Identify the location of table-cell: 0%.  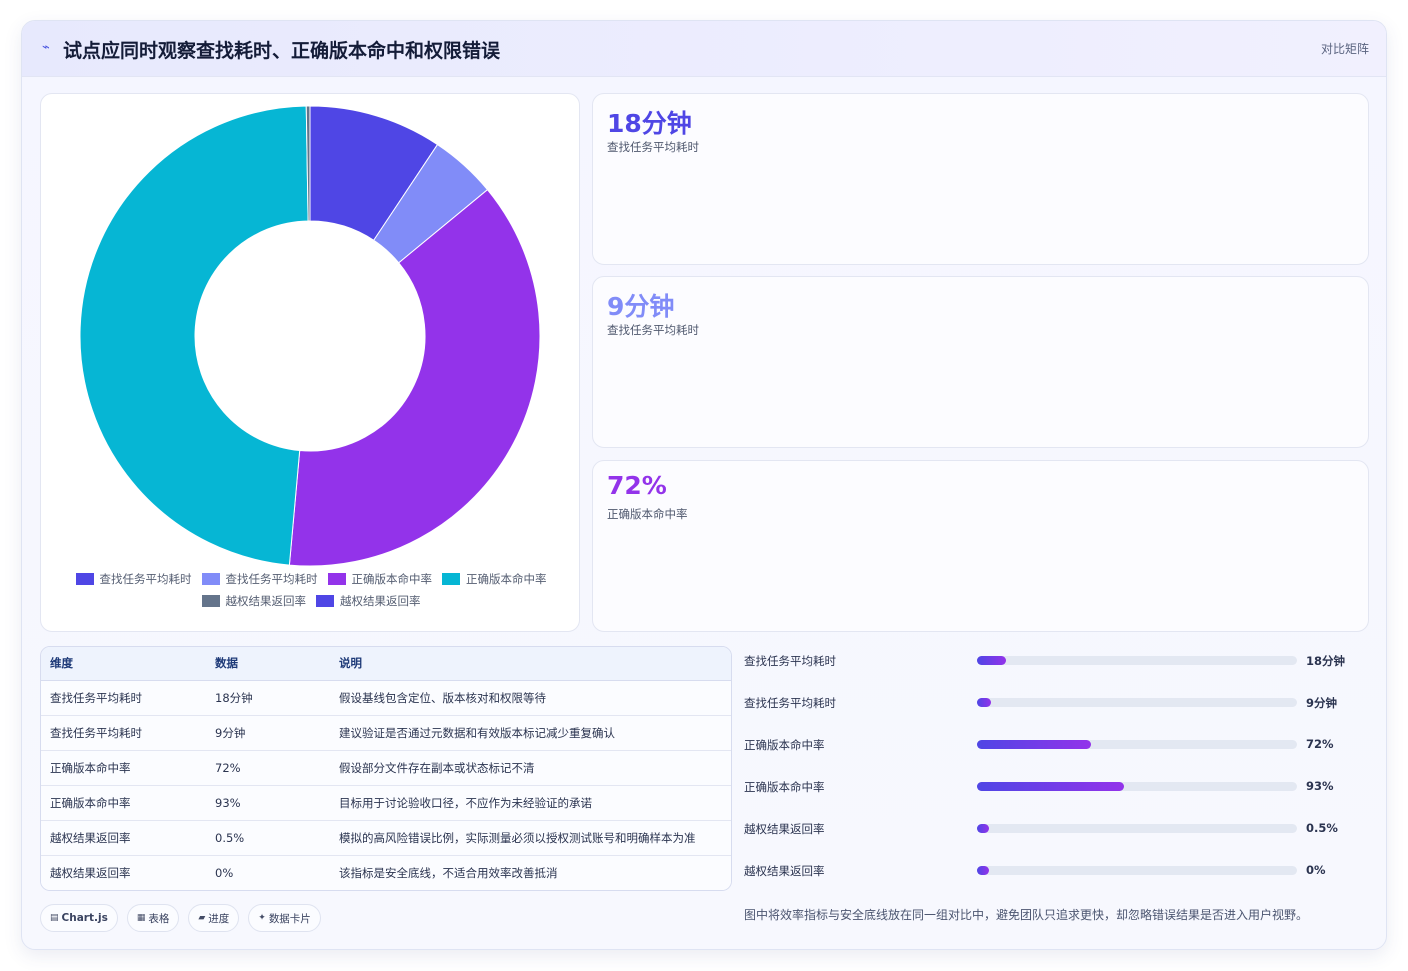
(268, 872).